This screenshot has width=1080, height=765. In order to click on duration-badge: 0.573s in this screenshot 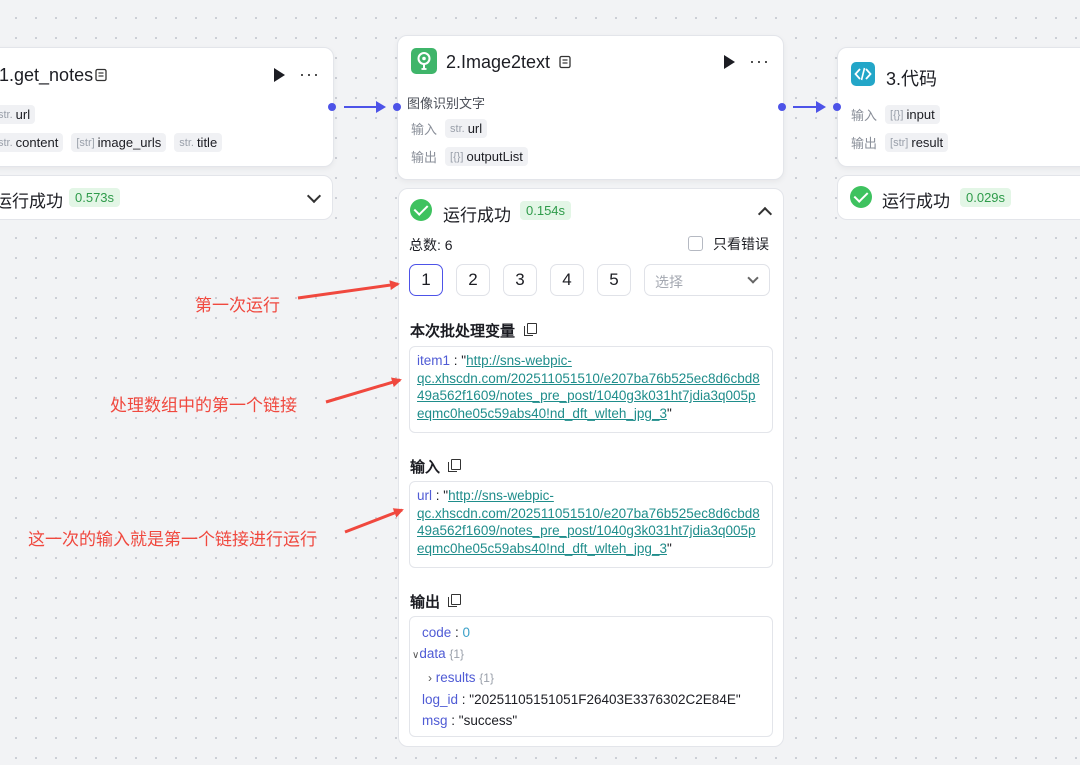, I will do `click(95, 197)`.